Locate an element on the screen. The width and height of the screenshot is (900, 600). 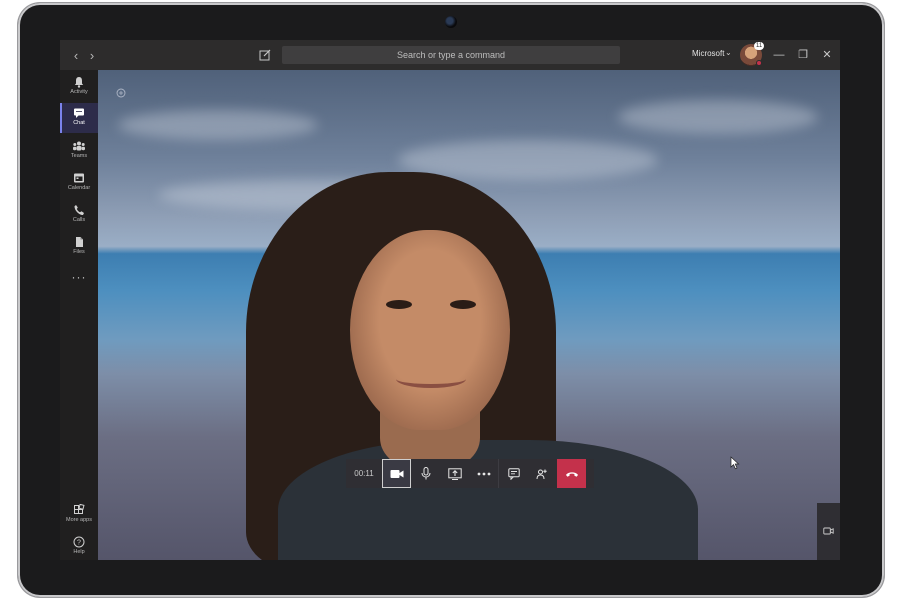
maximize-button: ❐ is located at coordinates (803, 55).